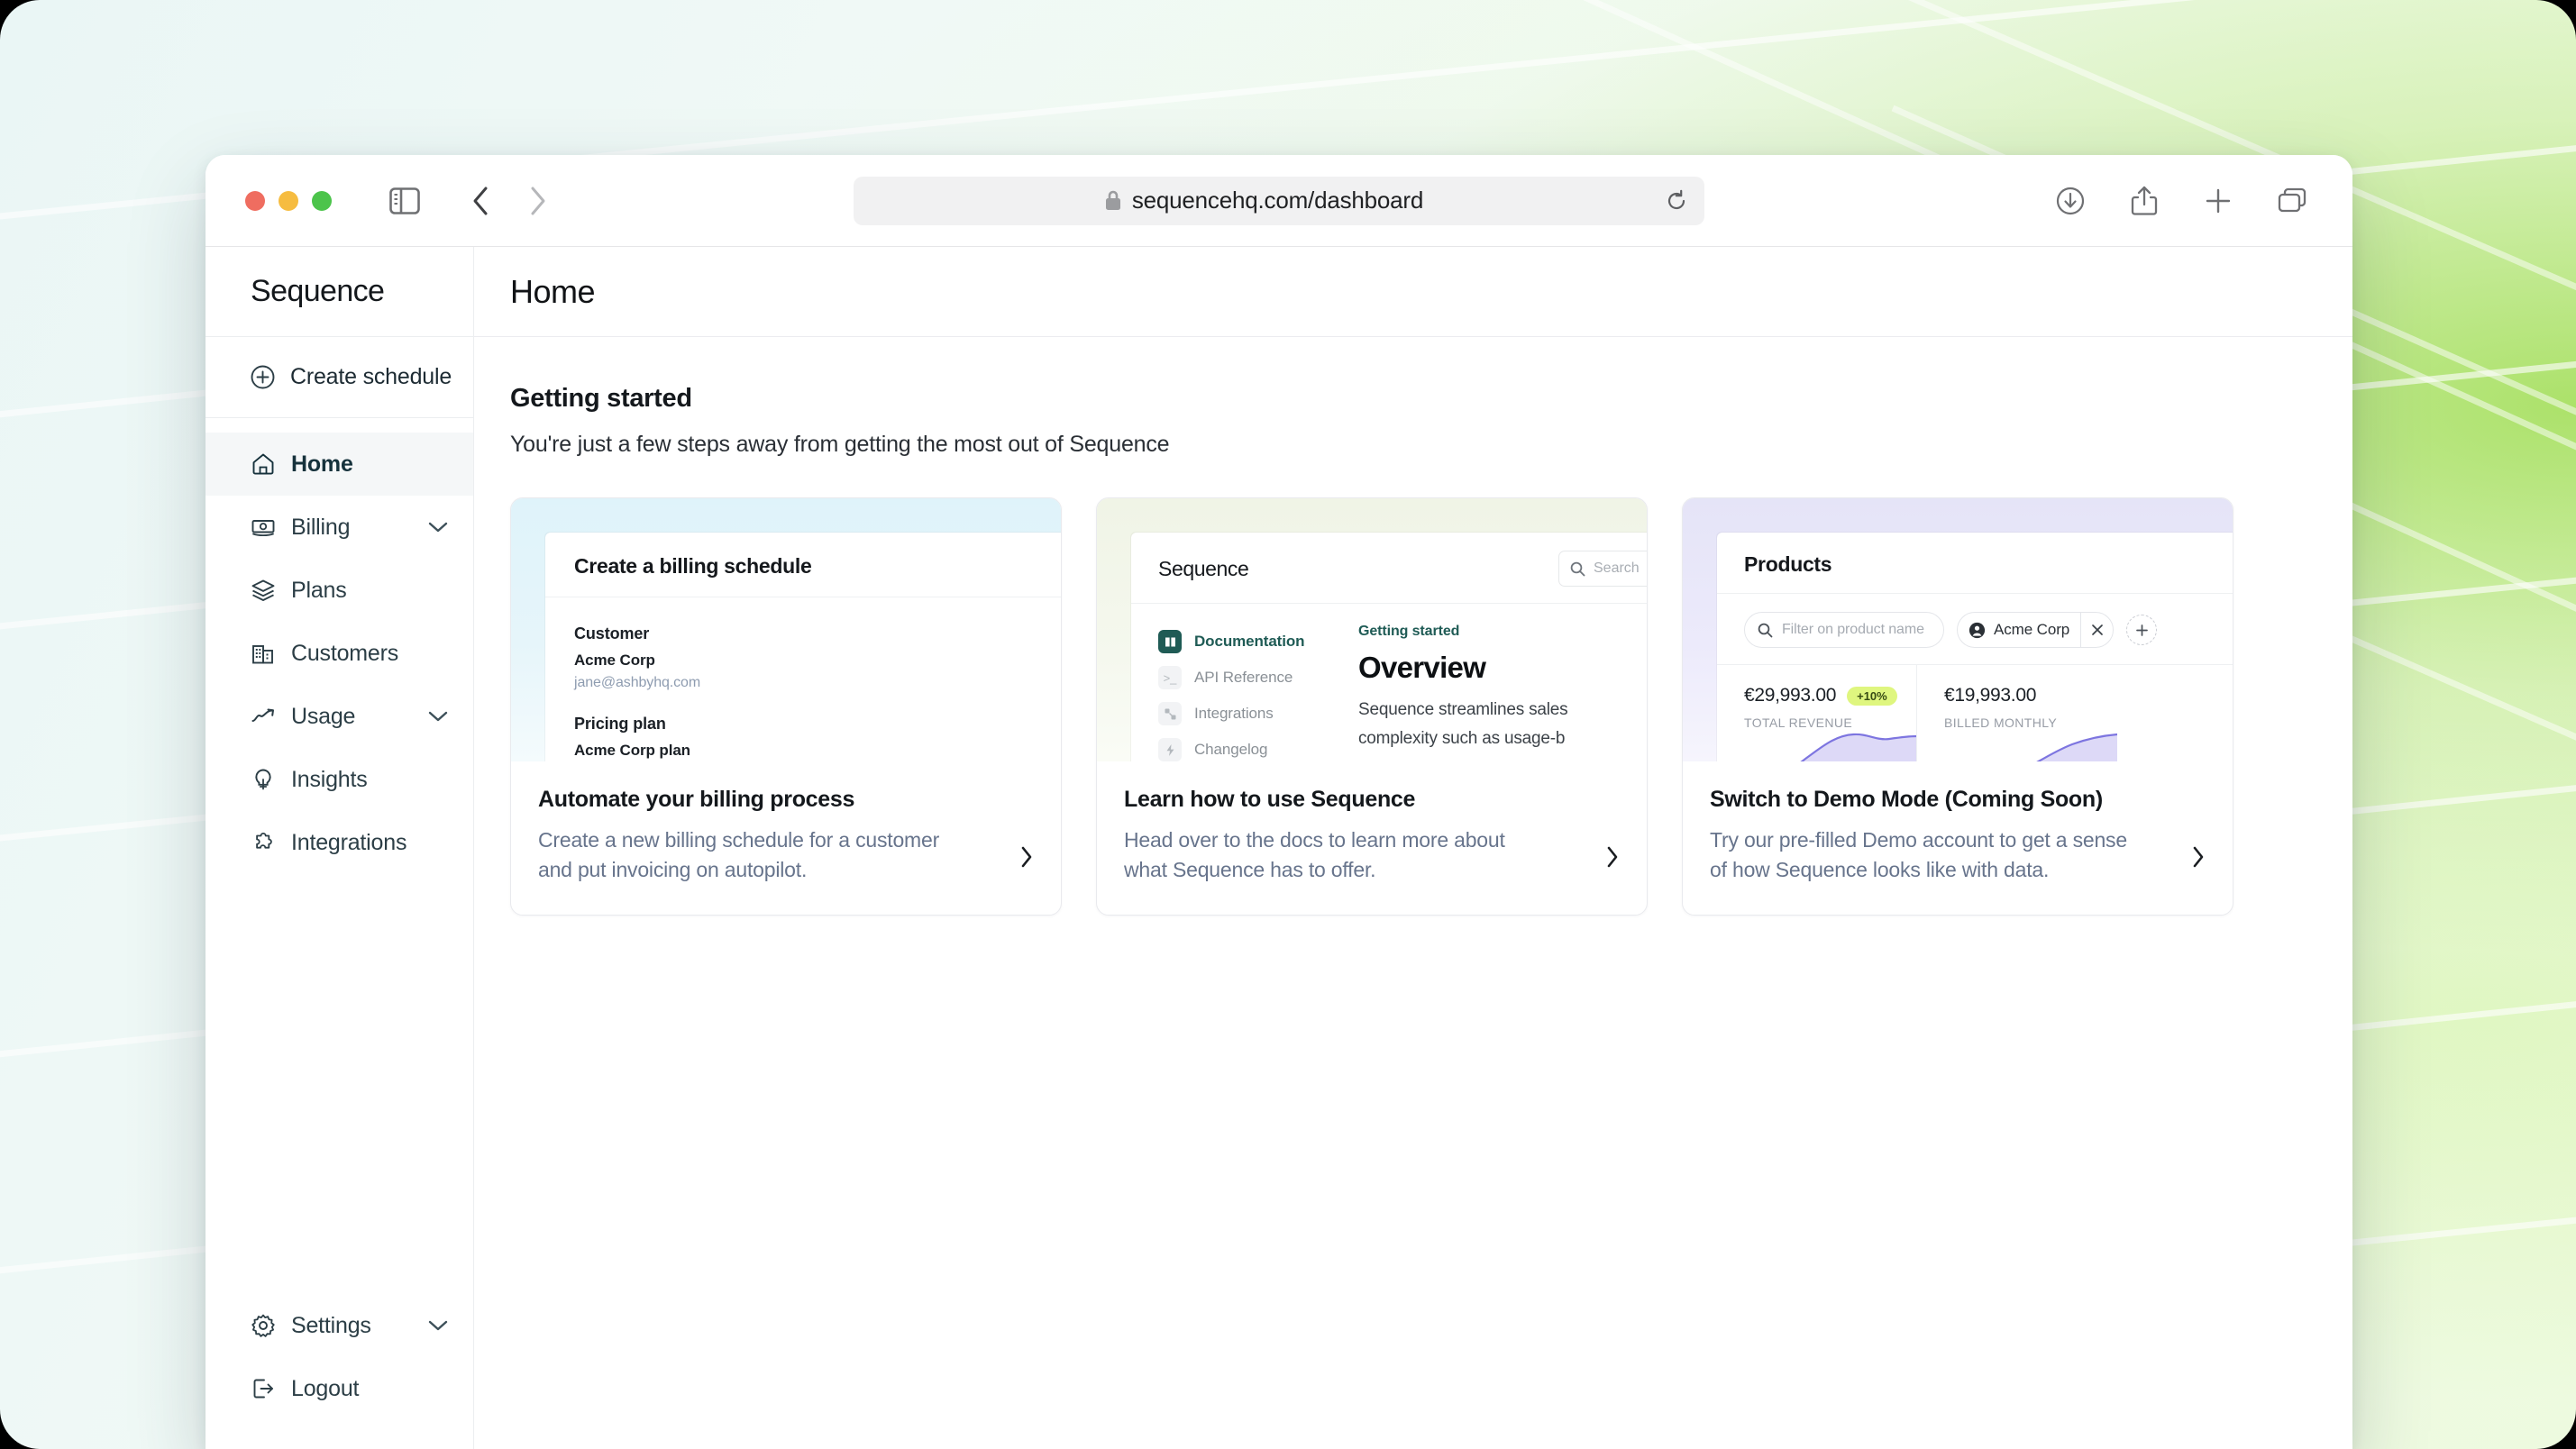  Describe the element at coordinates (318, 291) in the screenshot. I see `brand-text: Sequence` at that location.